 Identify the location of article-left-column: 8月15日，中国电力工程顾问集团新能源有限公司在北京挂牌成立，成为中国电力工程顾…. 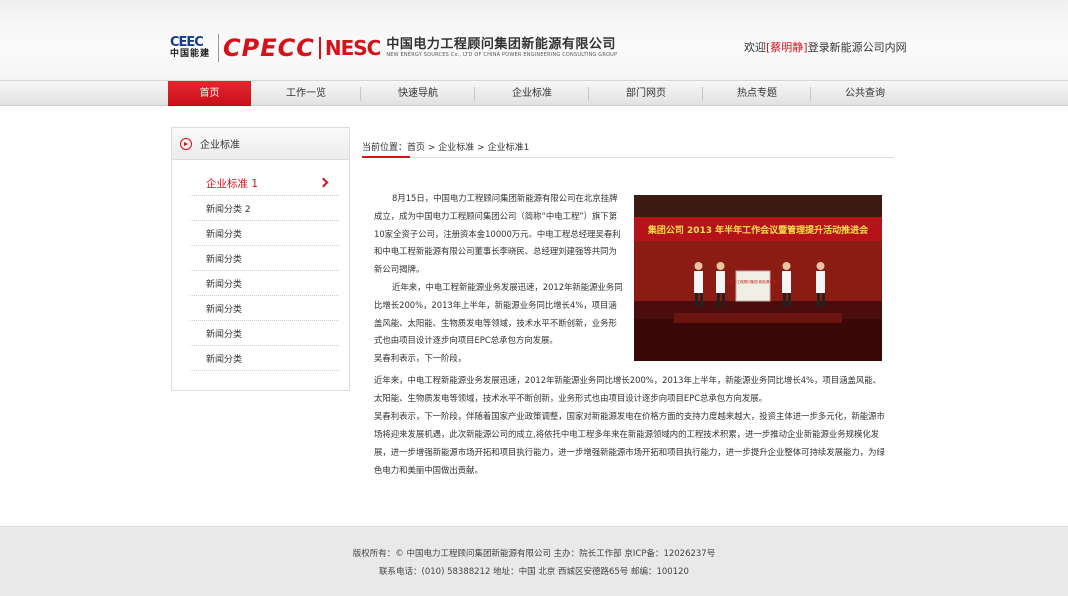
(499, 279).